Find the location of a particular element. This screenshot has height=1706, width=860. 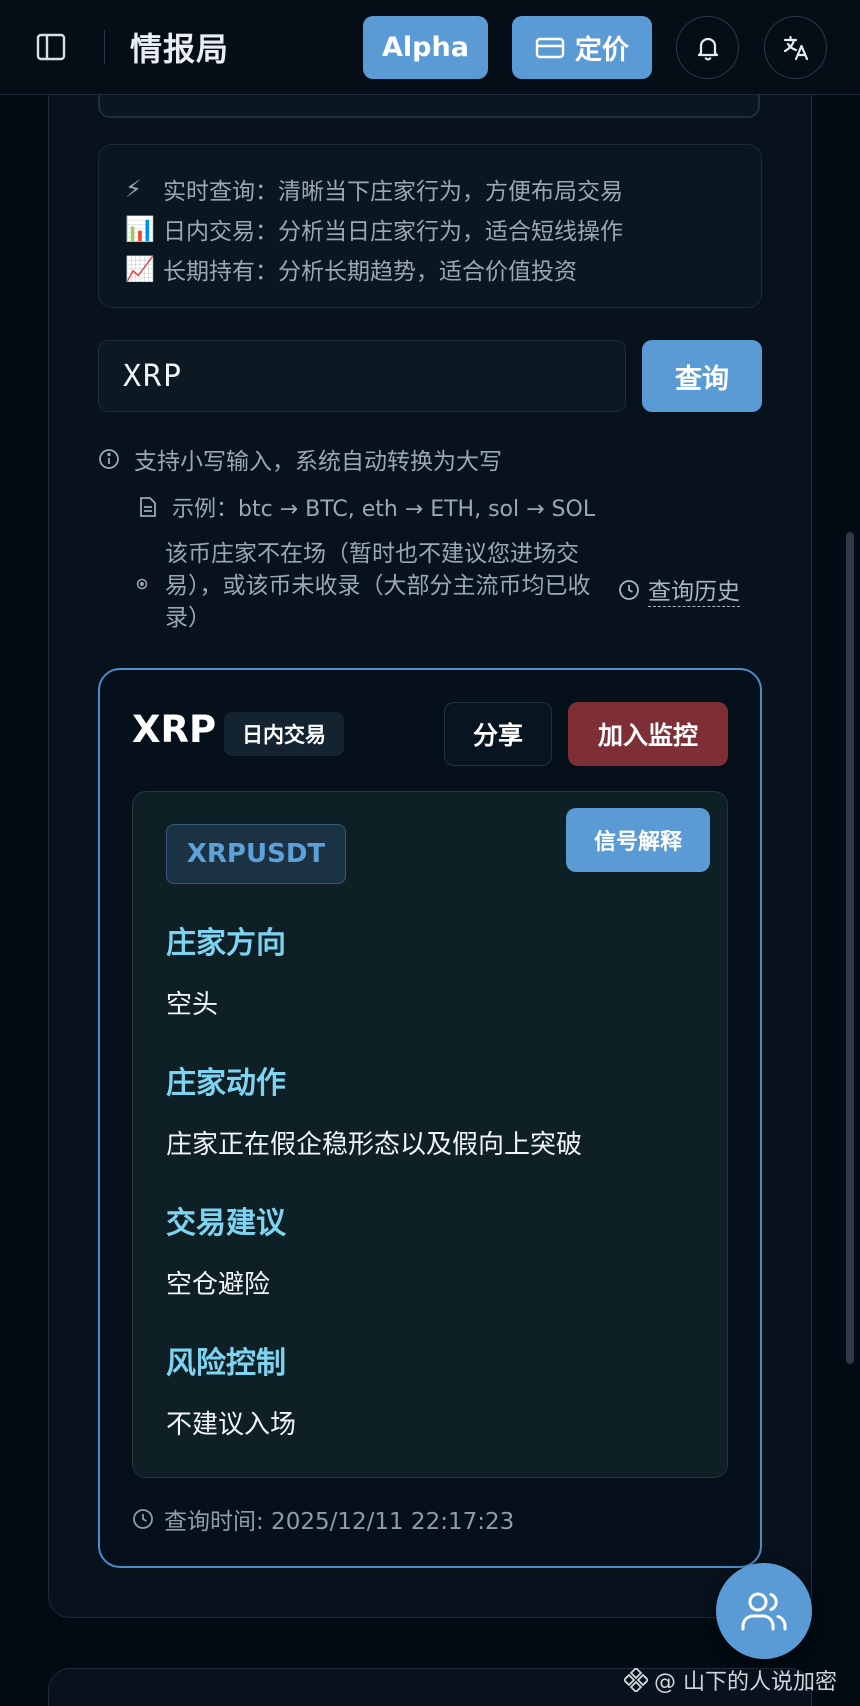

brand-title: 情报局 is located at coordinates (180, 49).